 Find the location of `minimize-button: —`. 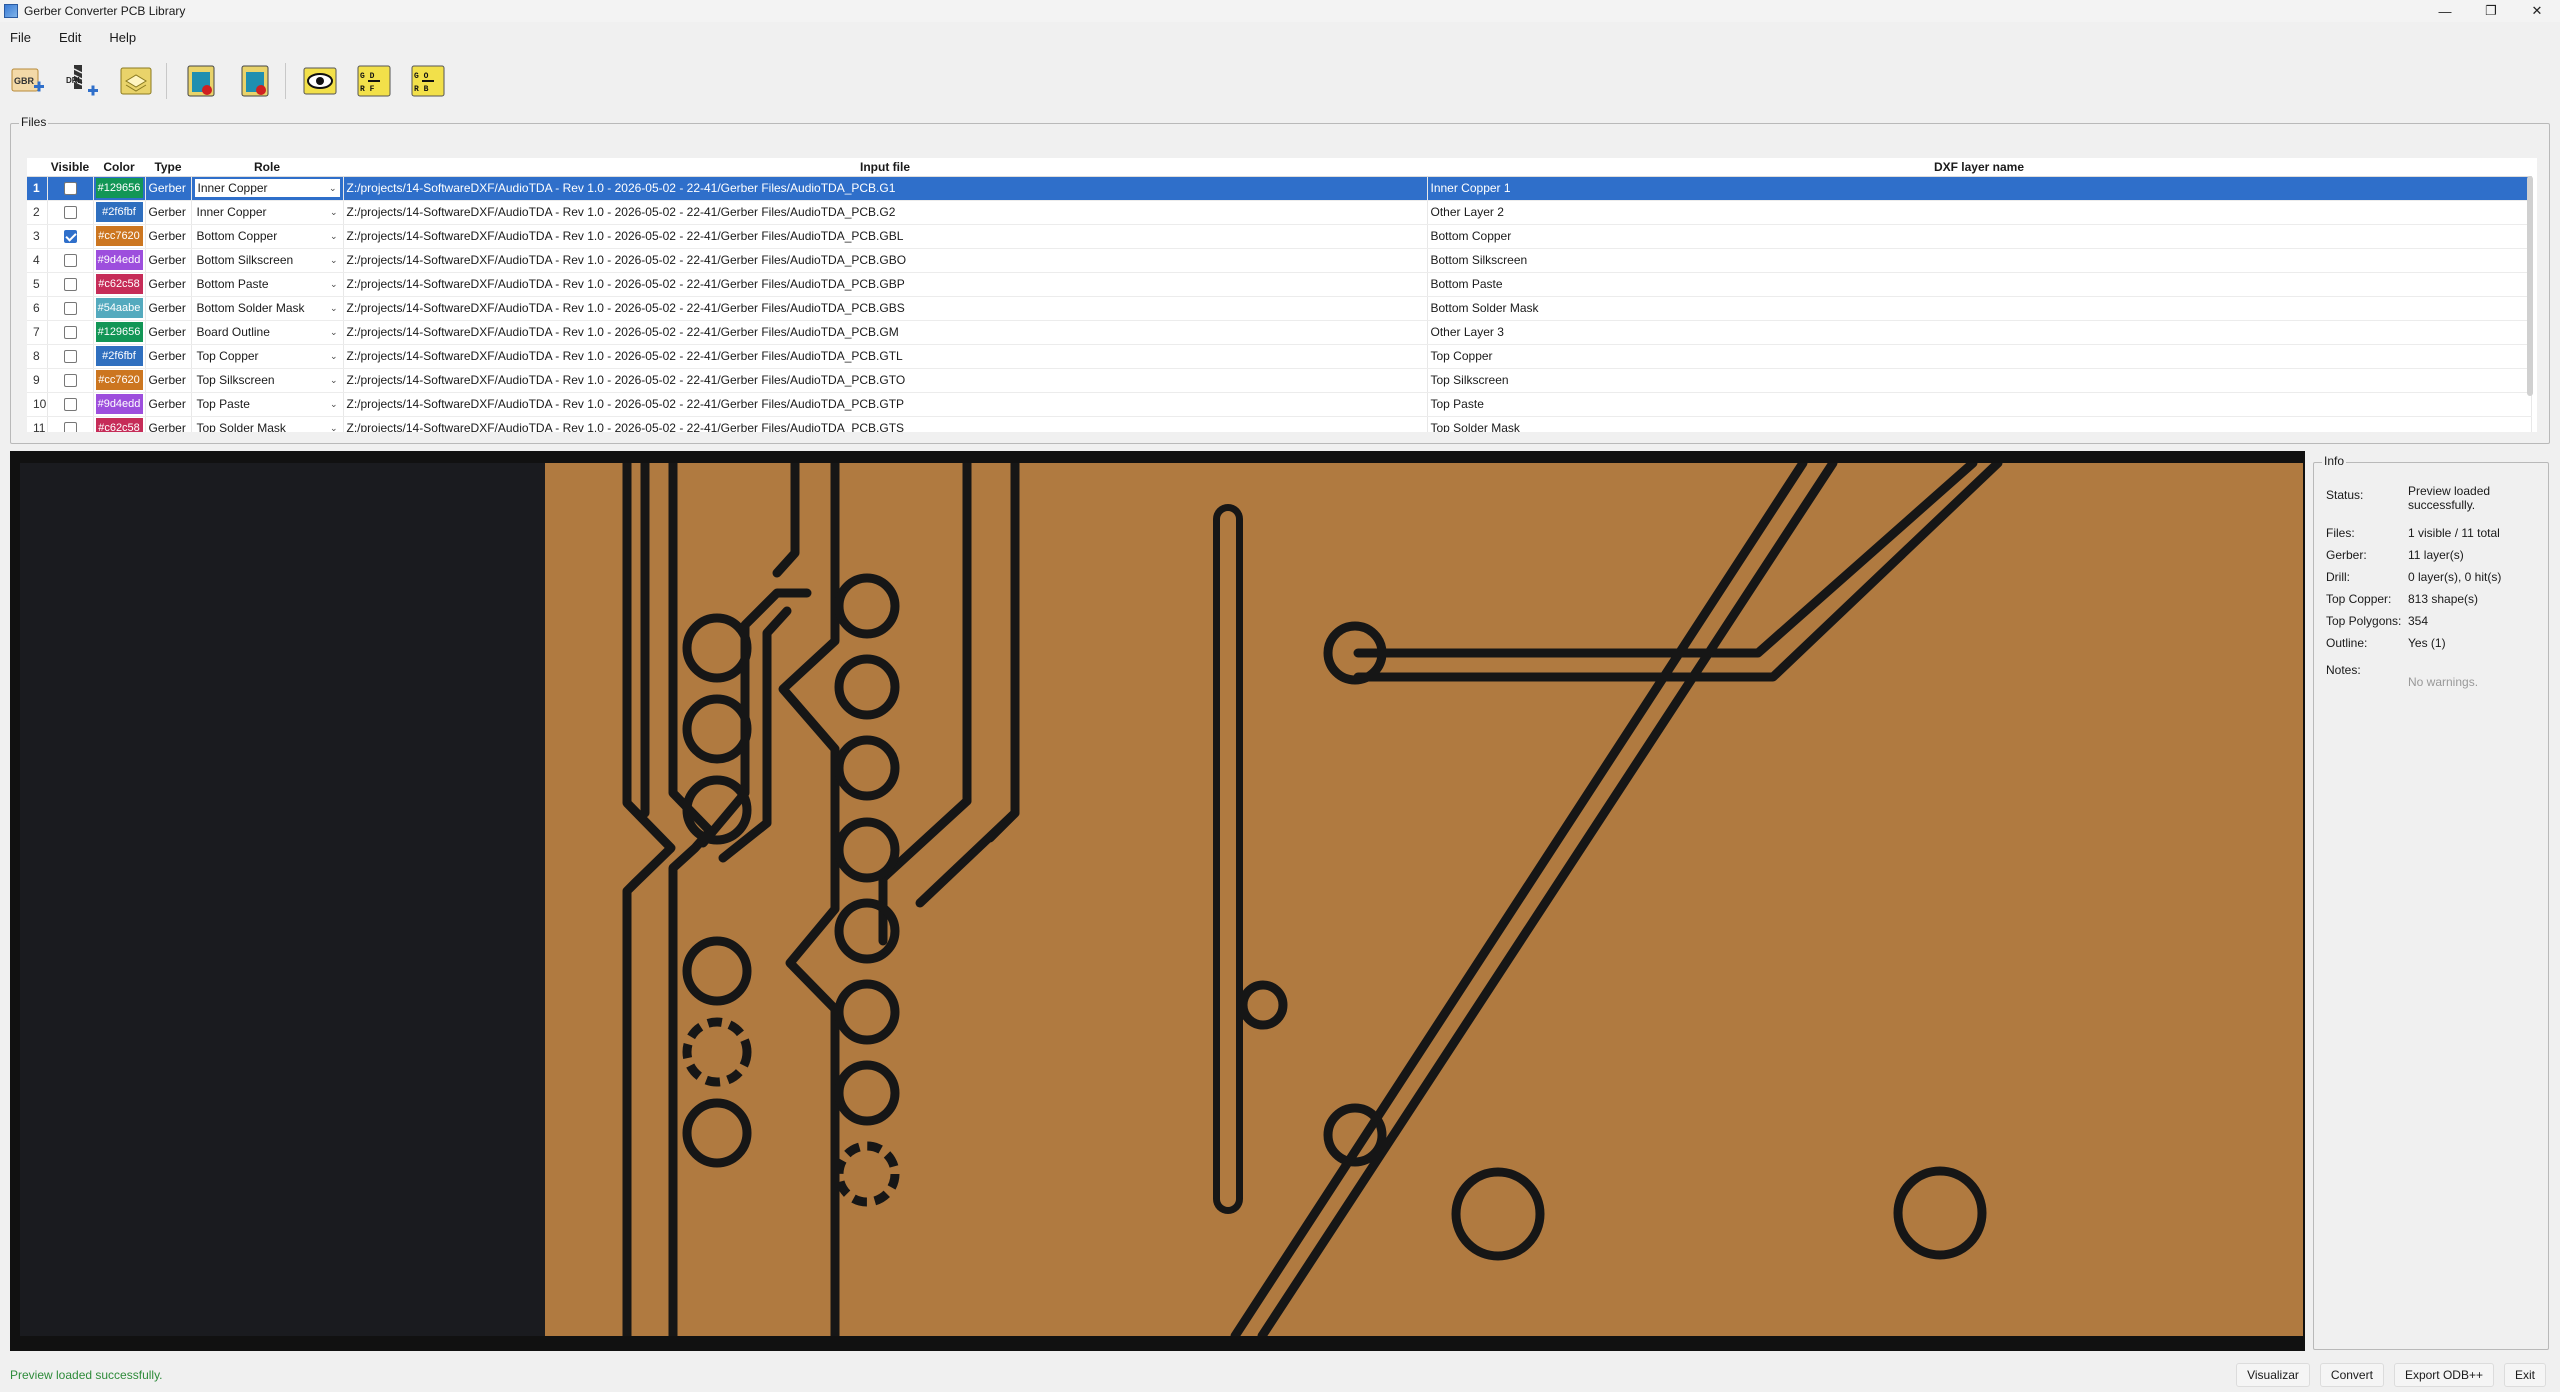

minimize-button: — is located at coordinates (2445, 11).